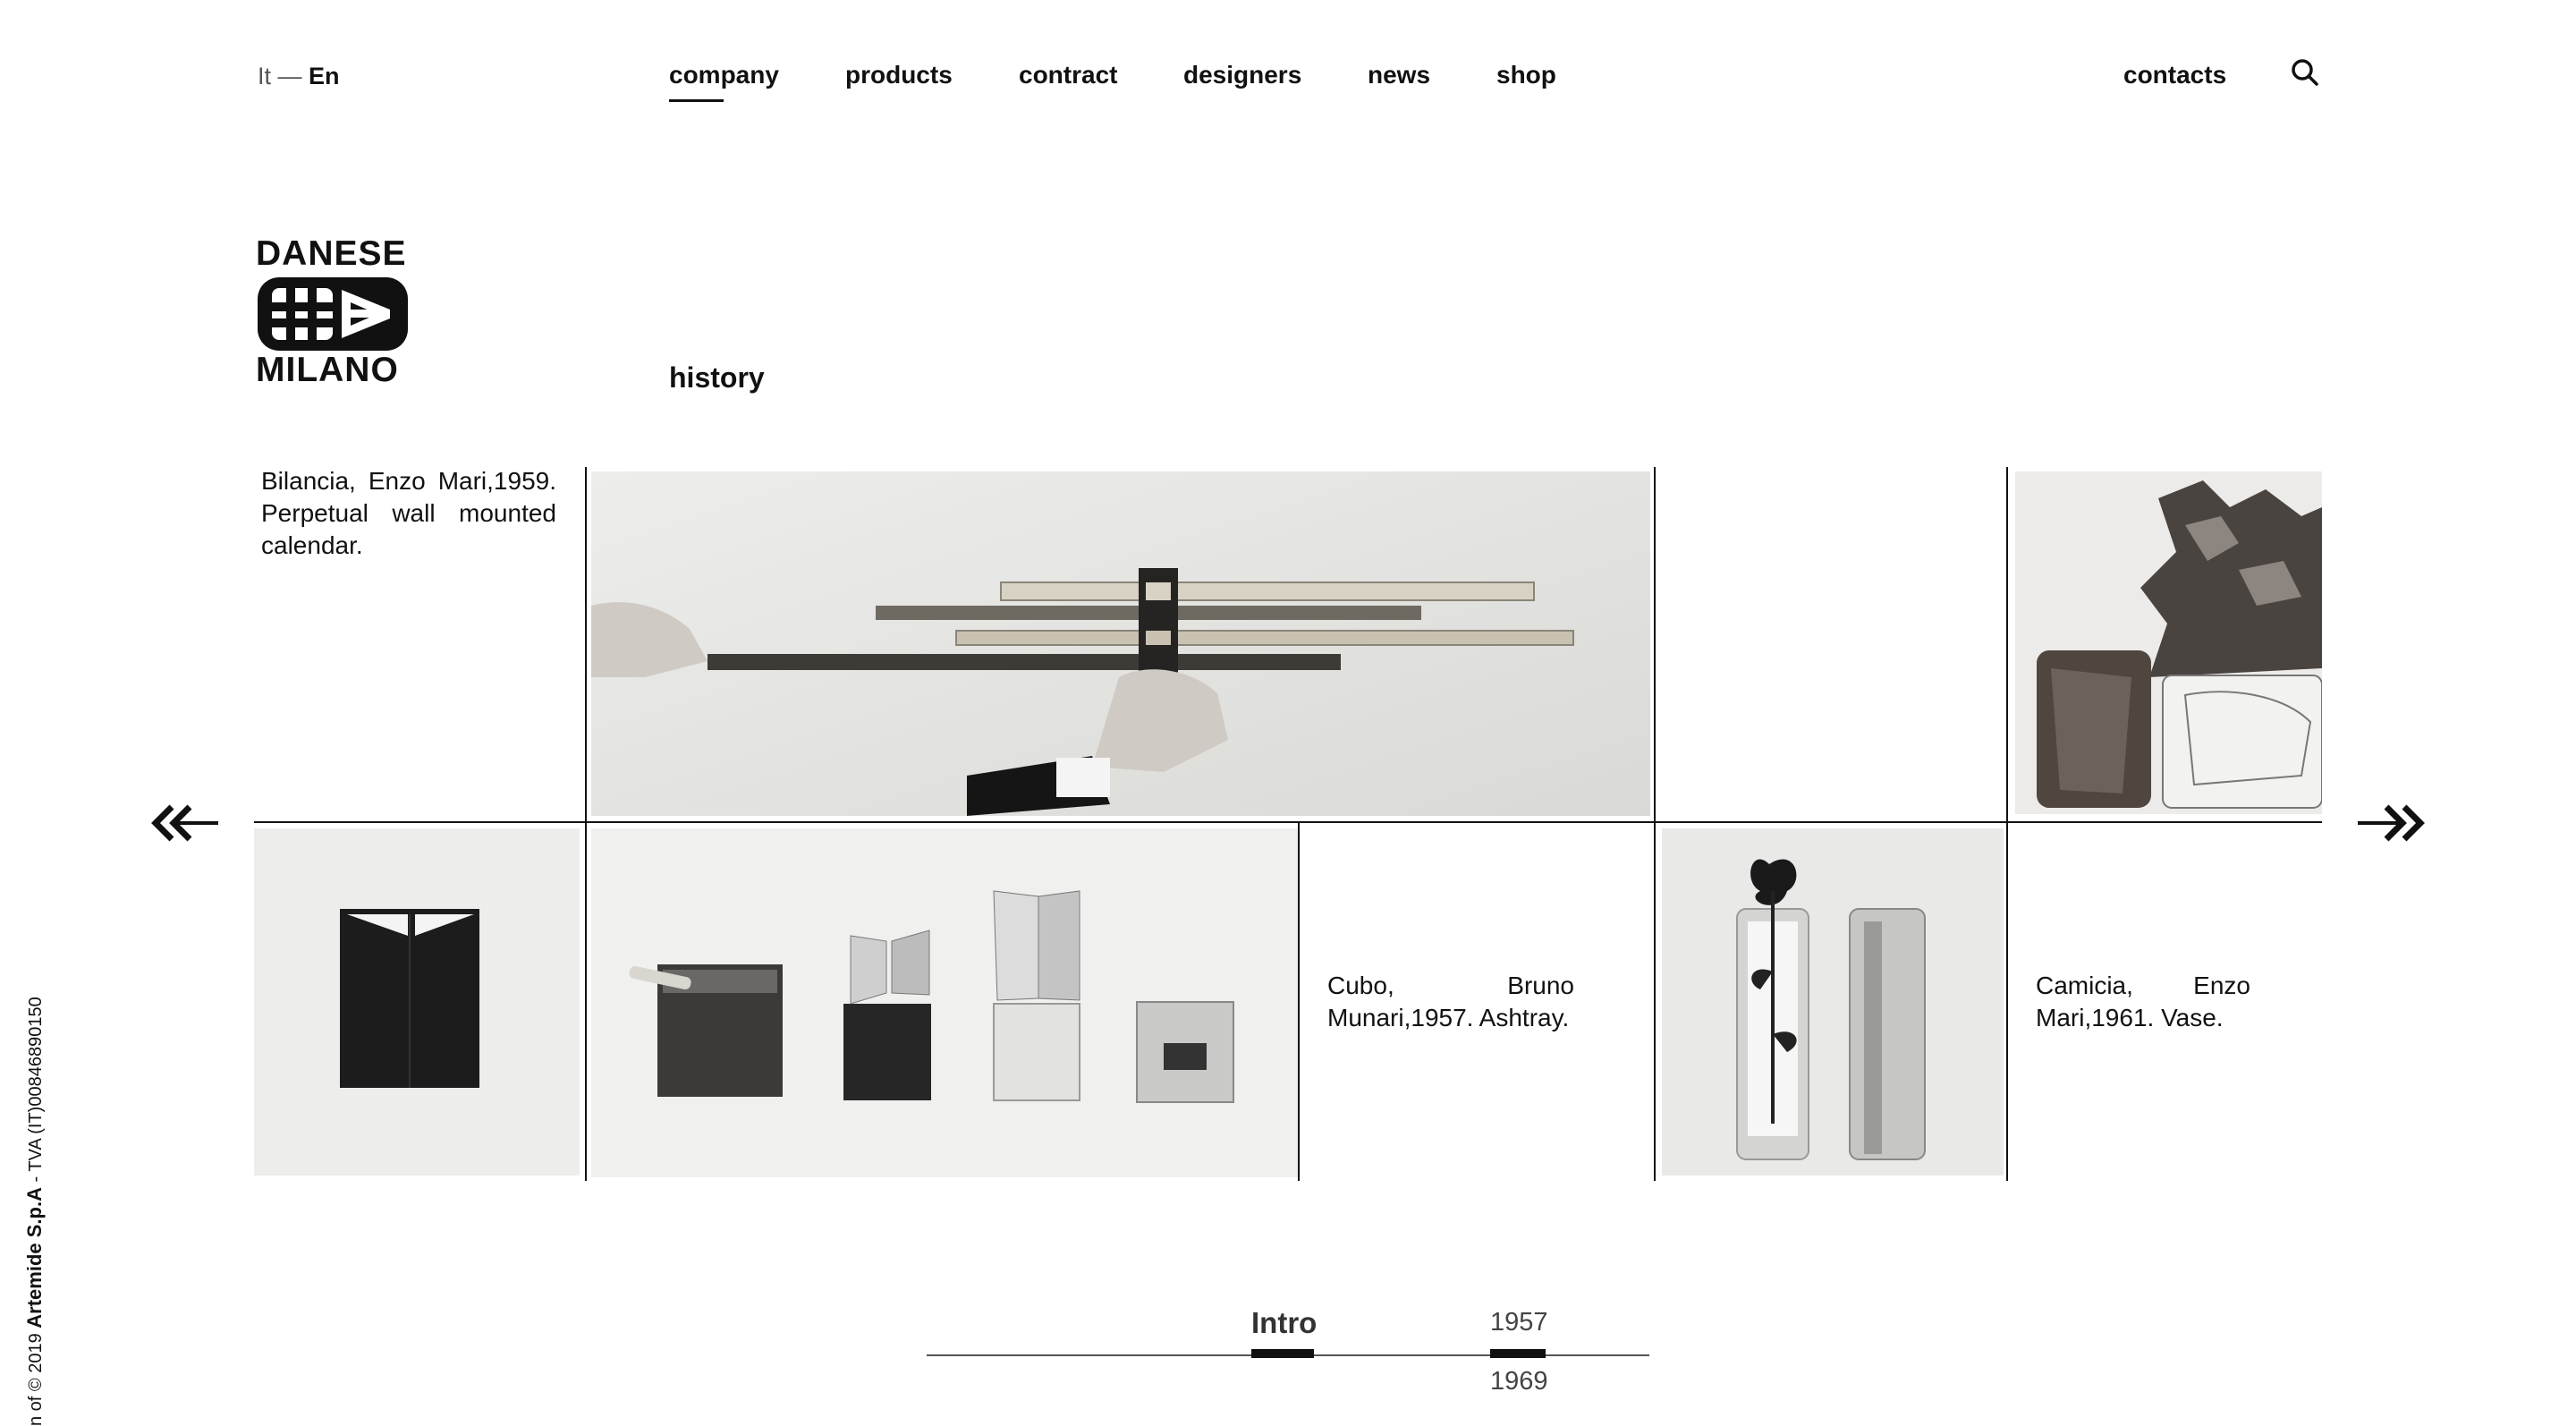  Describe the element at coordinates (2168, 642) in the screenshot. I see `animal-puzzle-photo` at that location.